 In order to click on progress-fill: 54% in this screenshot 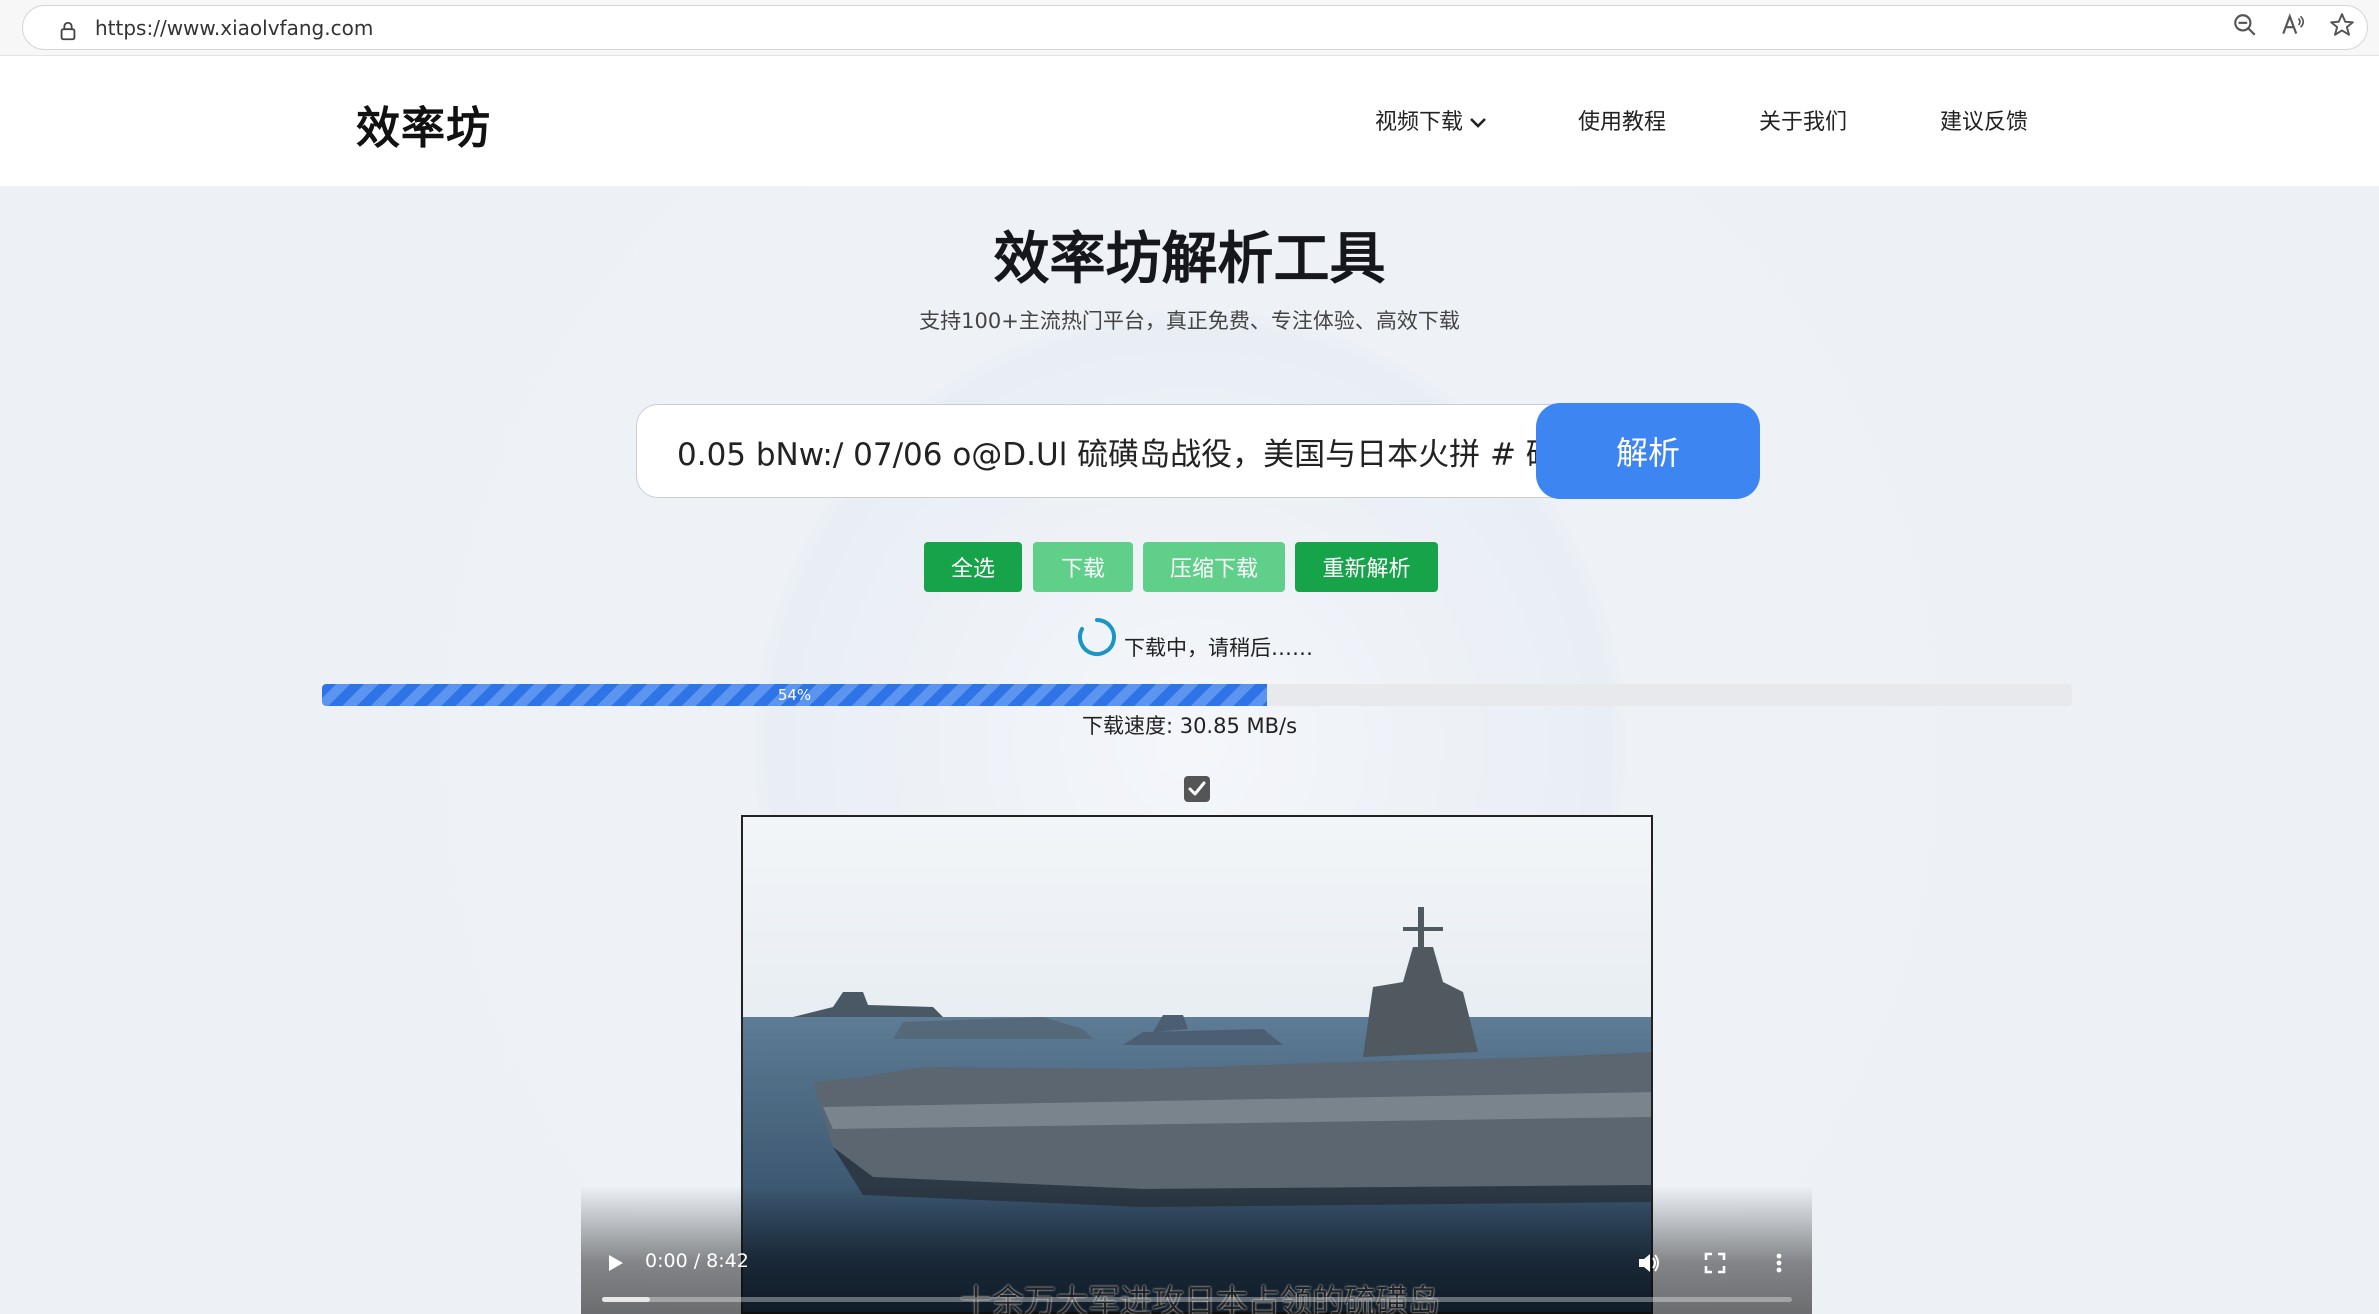, I will do `click(794, 695)`.